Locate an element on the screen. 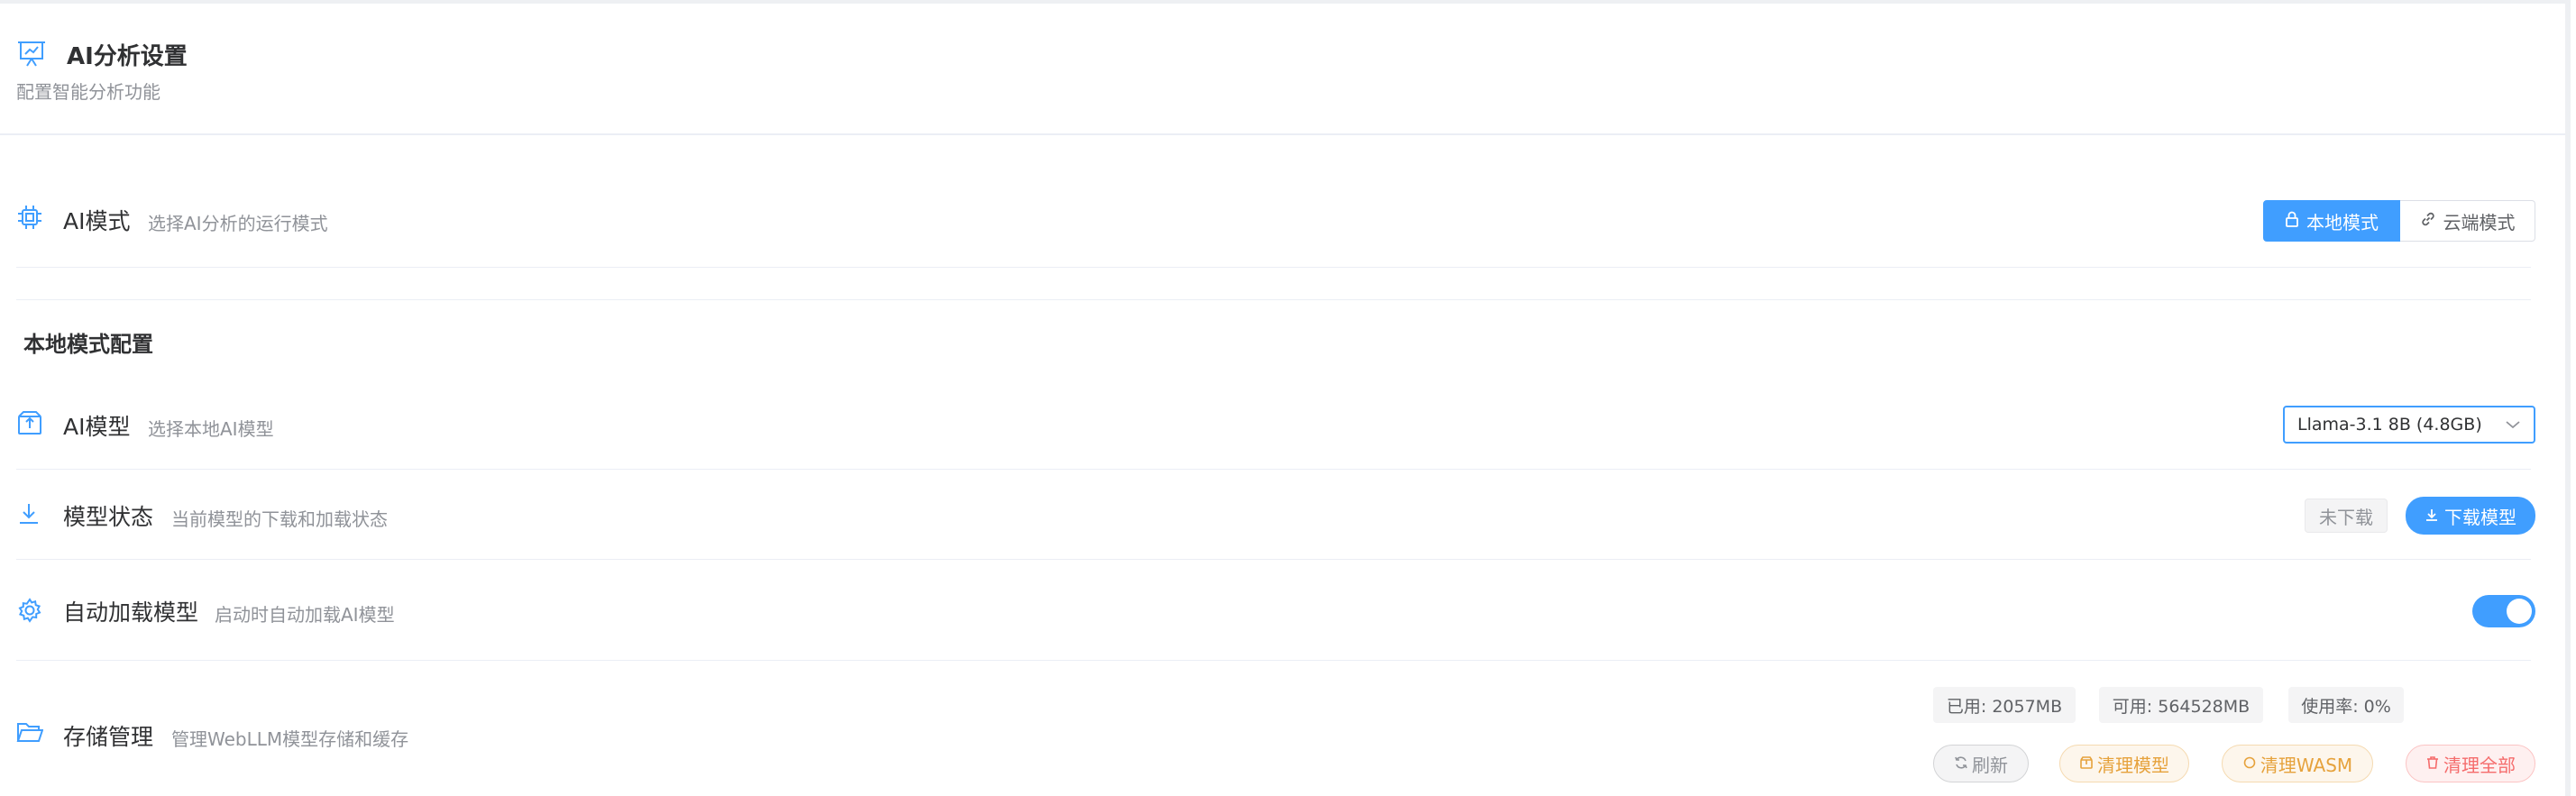 This screenshot has width=2576, height=796. storage-desc: 管理WebLLM模型存储和缓存 is located at coordinates (290, 739).